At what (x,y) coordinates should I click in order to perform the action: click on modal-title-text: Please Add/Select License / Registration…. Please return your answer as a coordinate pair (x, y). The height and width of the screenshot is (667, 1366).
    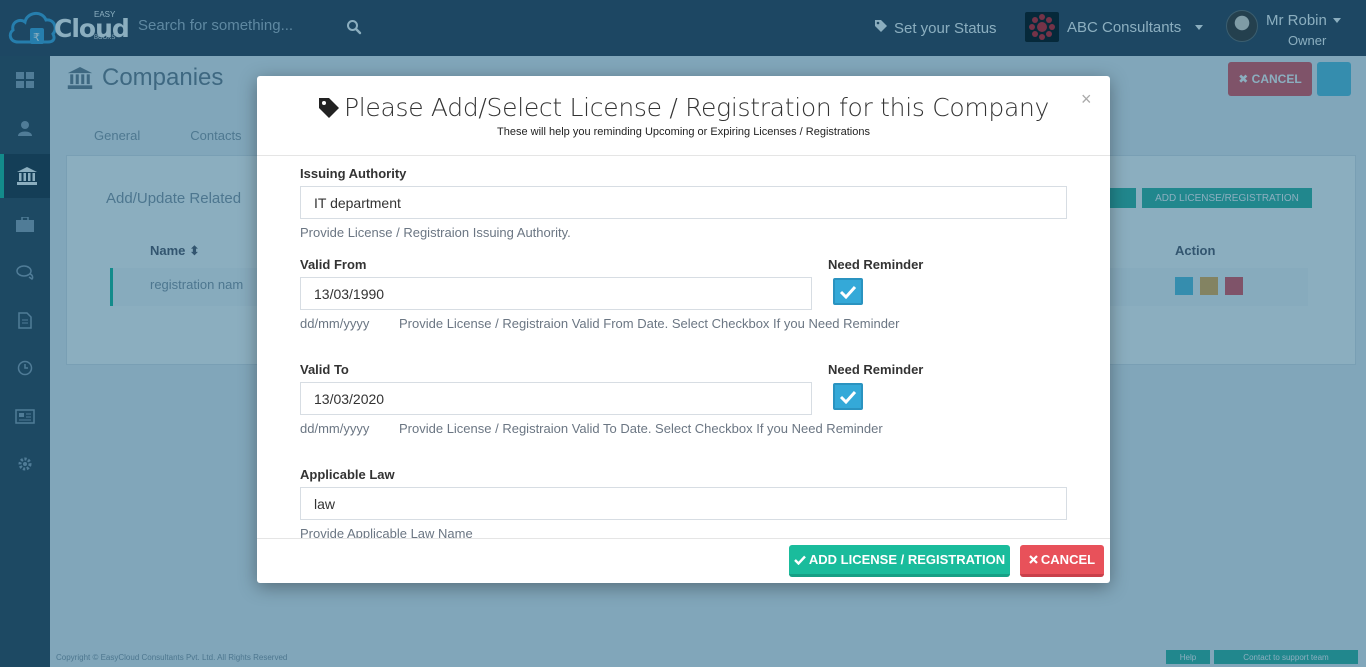
    Looking at the image, I should click on (696, 107).